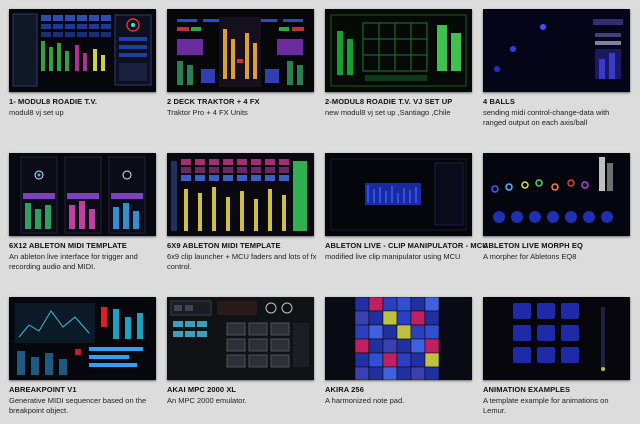 This screenshot has width=640, height=424. I want to click on modul8-vj-thumbnail, so click(398, 50).